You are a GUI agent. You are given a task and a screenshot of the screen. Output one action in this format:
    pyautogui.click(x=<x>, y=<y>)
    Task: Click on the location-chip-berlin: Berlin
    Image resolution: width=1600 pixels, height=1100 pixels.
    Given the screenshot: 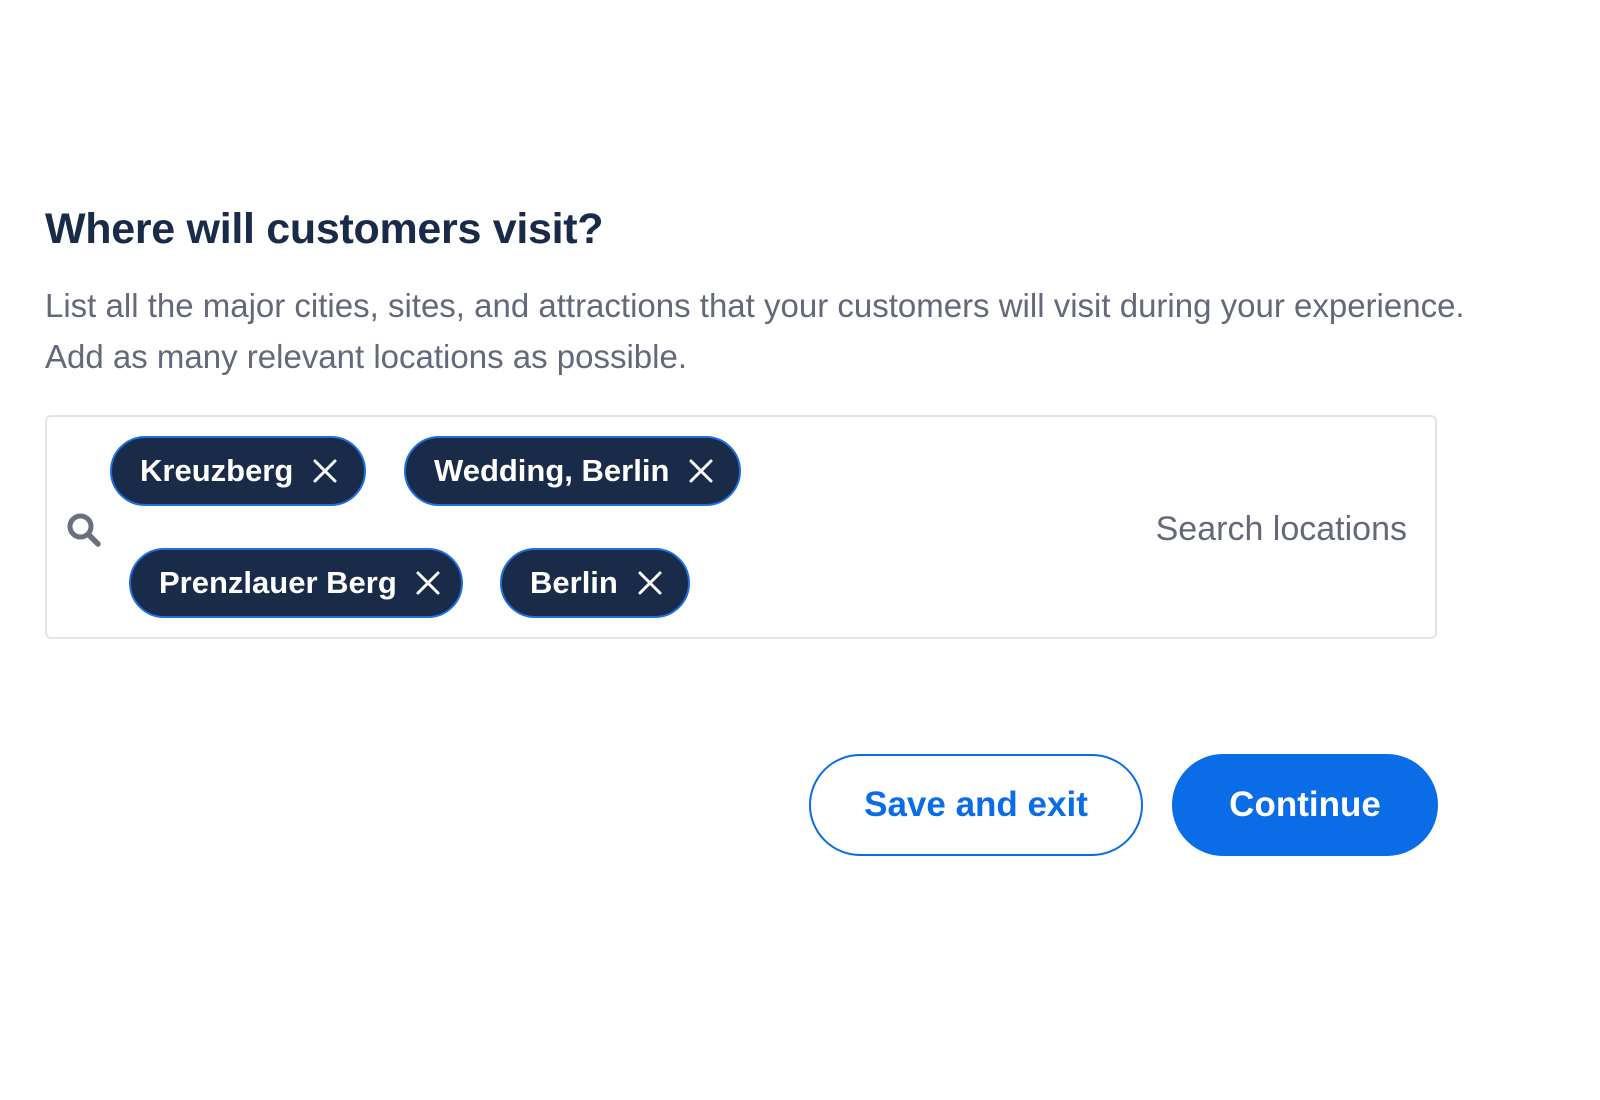 What is the action you would take?
    pyautogui.click(x=595, y=583)
    